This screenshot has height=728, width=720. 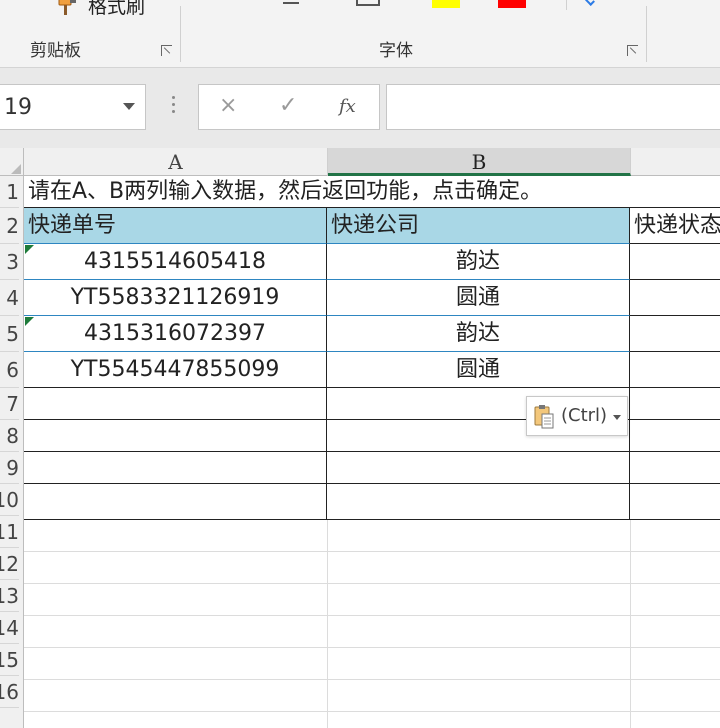 What do you see at coordinates (368, 3) in the screenshot?
I see `border-button` at bounding box center [368, 3].